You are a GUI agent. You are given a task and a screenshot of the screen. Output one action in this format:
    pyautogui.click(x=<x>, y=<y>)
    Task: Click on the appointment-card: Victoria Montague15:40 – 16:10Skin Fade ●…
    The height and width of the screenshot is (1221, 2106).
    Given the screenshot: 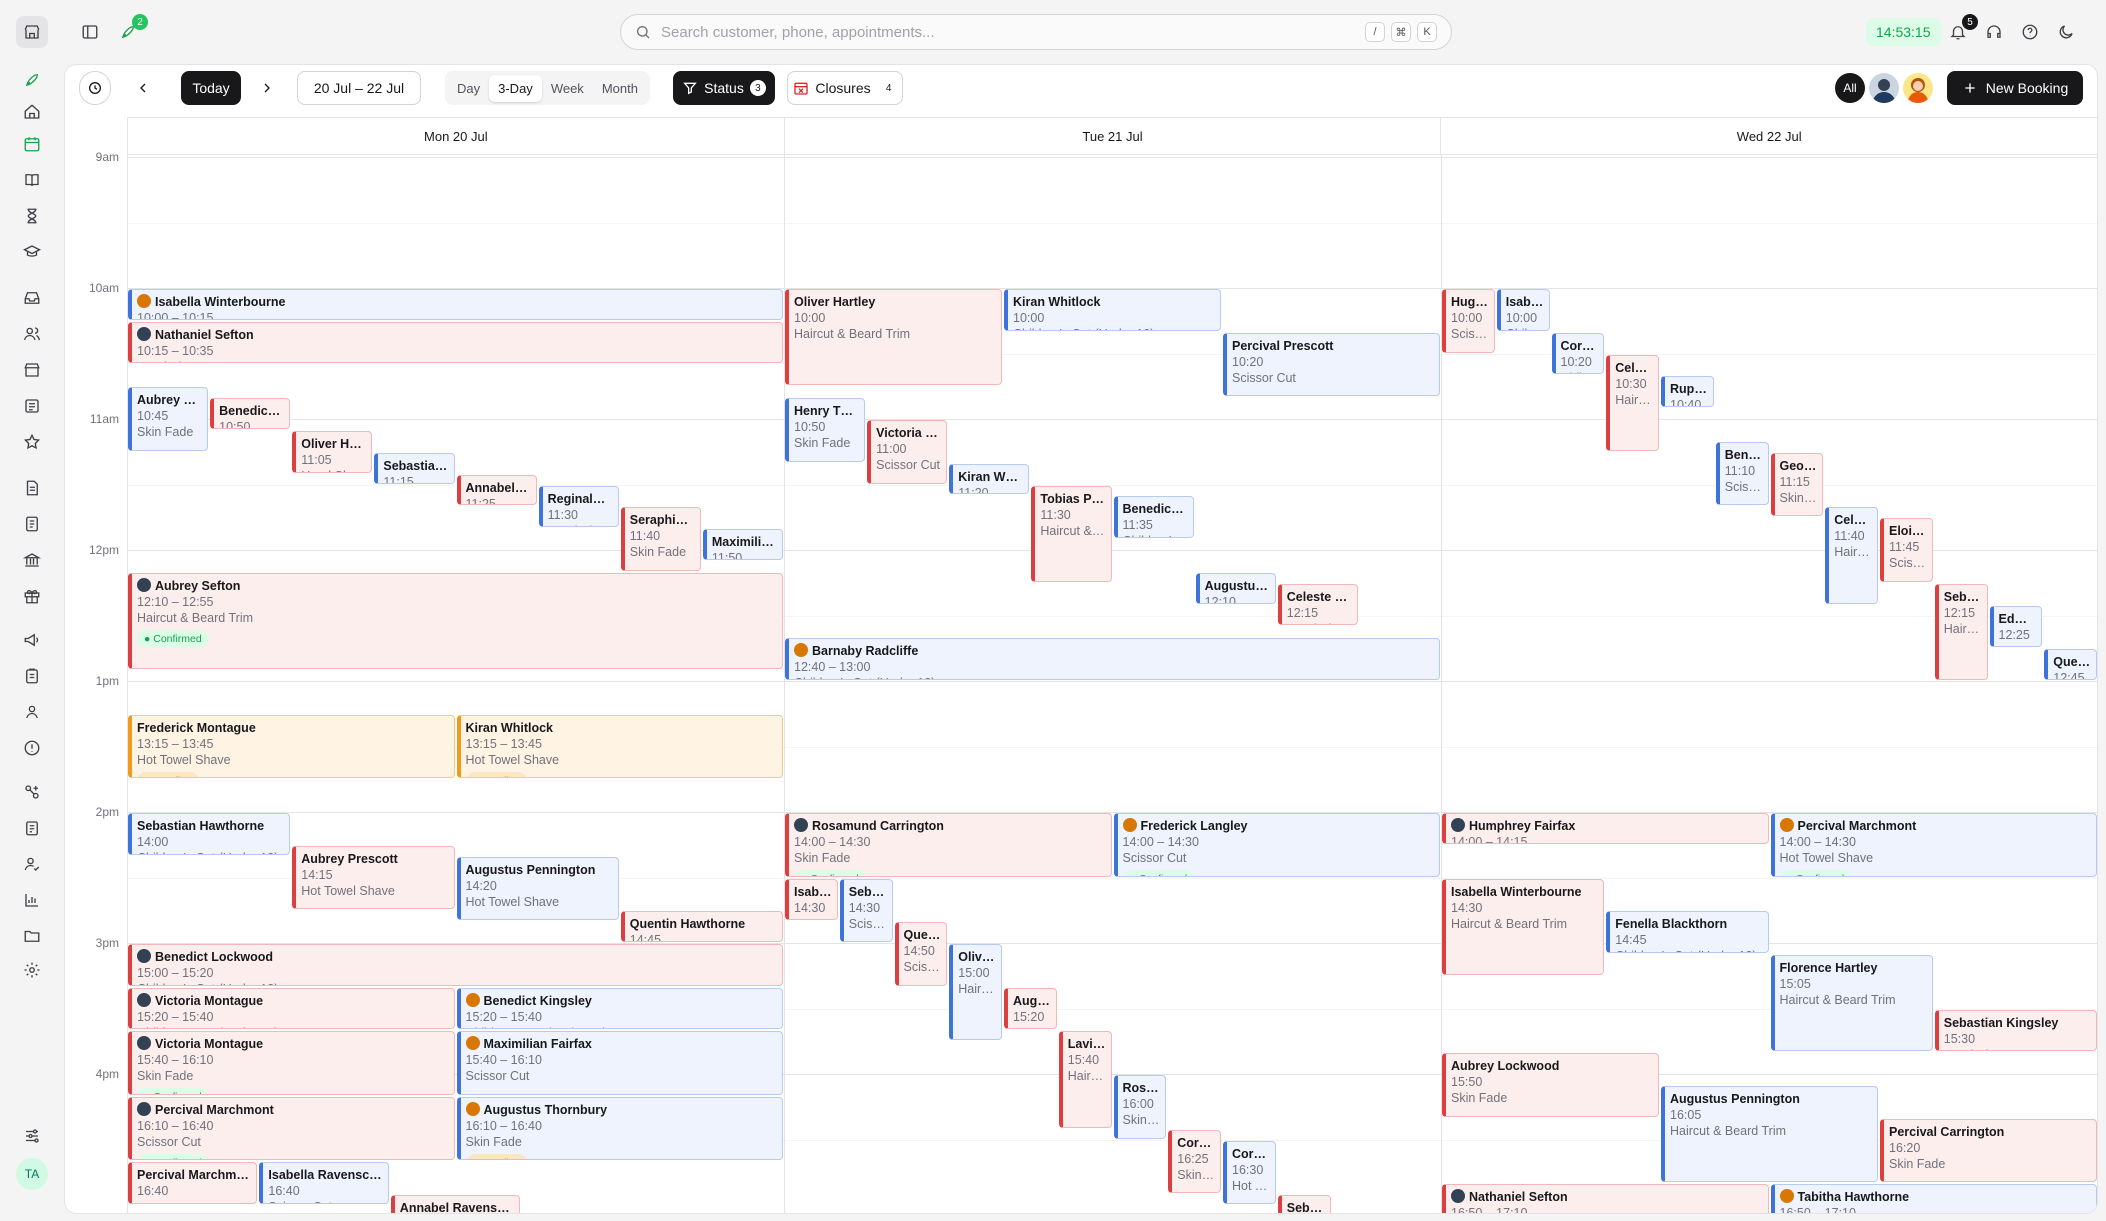 What is the action you would take?
    pyautogui.click(x=291, y=1063)
    